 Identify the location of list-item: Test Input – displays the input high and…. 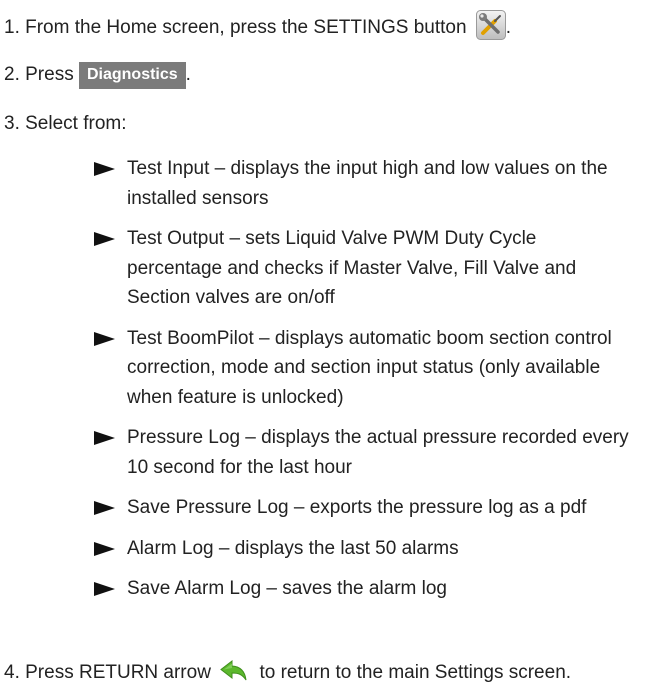
(362, 183).